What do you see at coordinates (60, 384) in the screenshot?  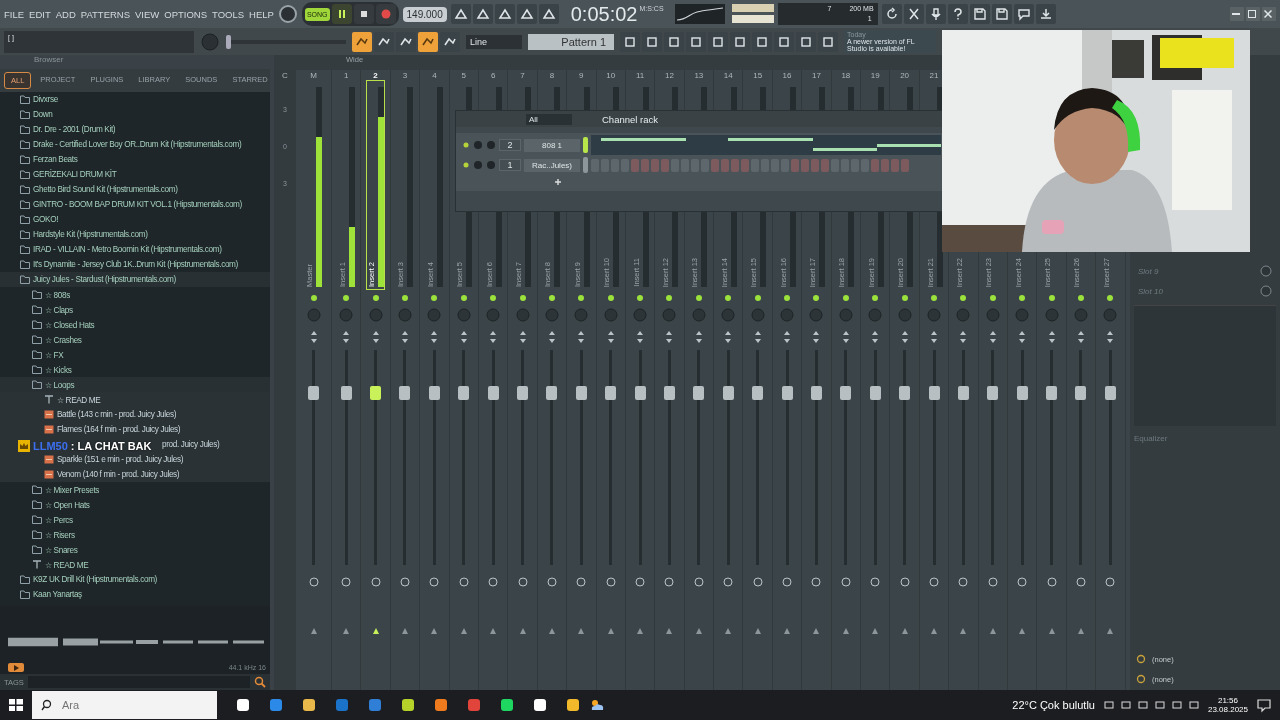 I see `folder-item: ☆ Loops` at bounding box center [60, 384].